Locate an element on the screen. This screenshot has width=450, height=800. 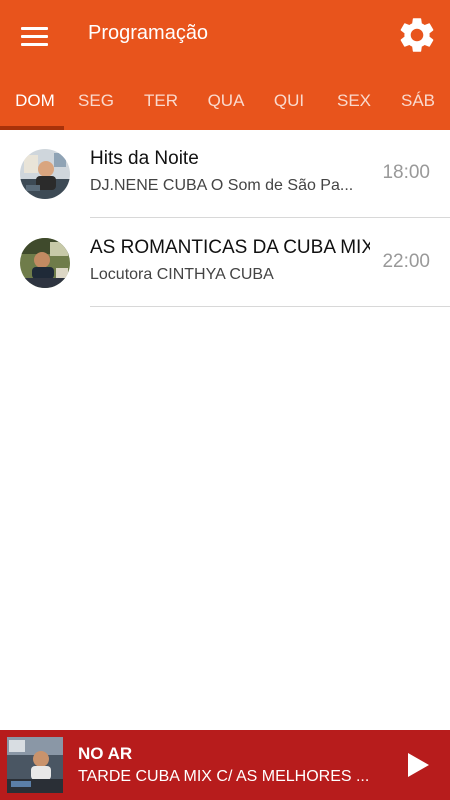
toolbar: Programação is located at coordinates (225, 36).